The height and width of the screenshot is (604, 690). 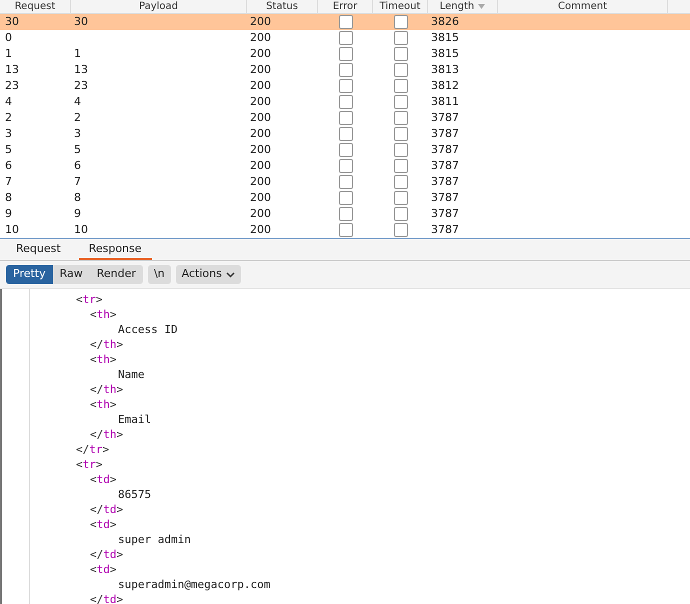 What do you see at coordinates (445, 101) in the screenshot?
I see `table-cell: 3811` at bounding box center [445, 101].